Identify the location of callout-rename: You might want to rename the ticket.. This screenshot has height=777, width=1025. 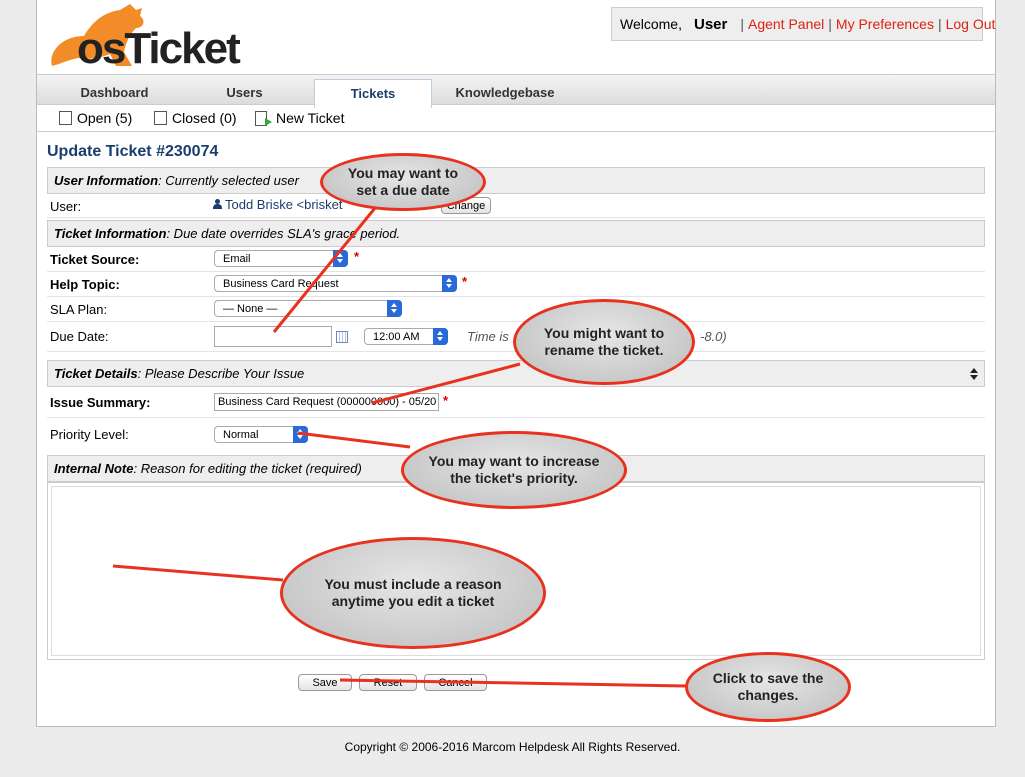
(604, 342).